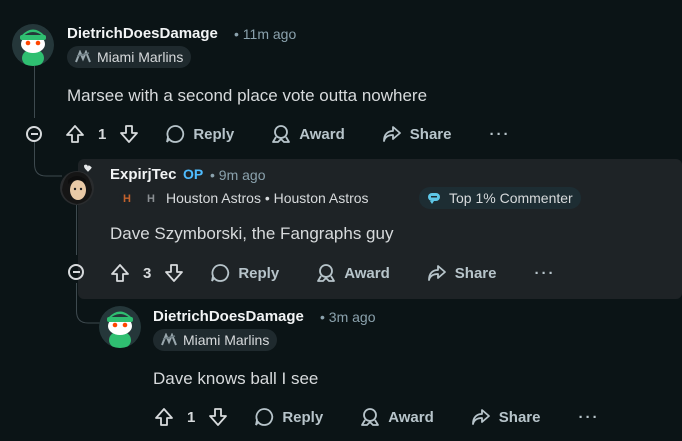  Describe the element at coordinates (265, 34) in the screenshot. I see `comment-timestamp: • 11m ago` at that location.